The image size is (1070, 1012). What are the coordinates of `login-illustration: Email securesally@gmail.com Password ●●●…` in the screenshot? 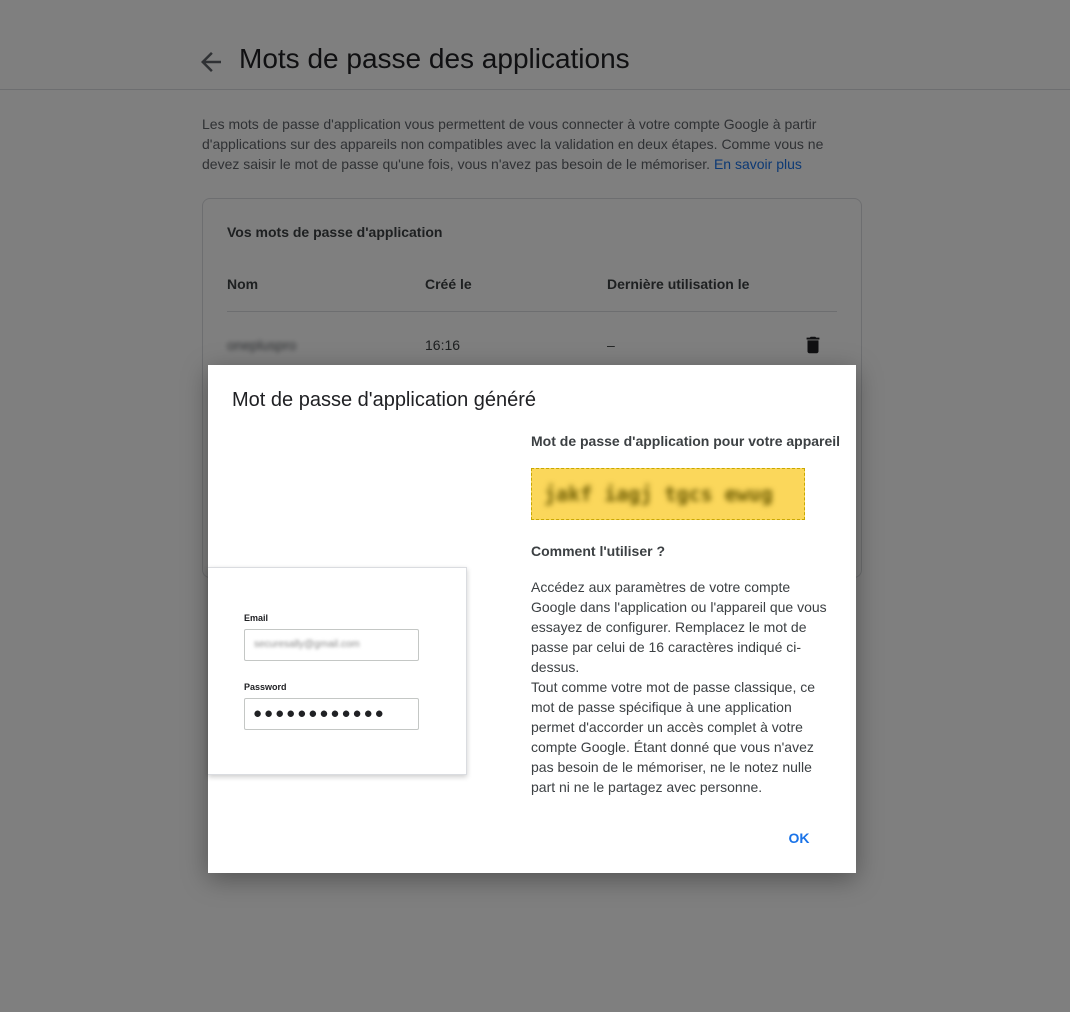 It's located at (337, 671).